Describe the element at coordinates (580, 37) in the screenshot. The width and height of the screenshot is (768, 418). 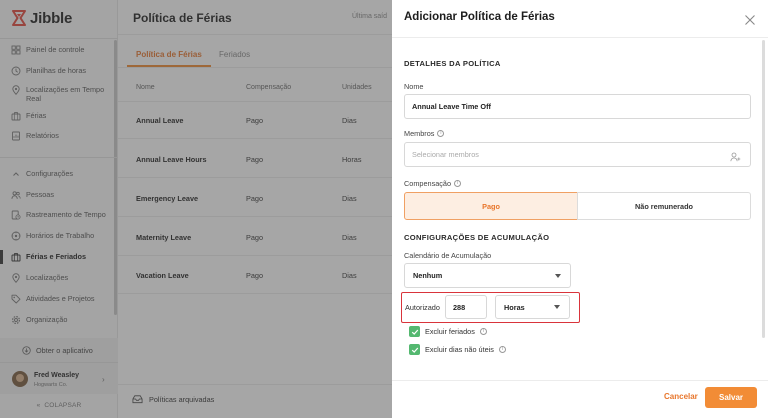
I see `panel-header-divider` at that location.